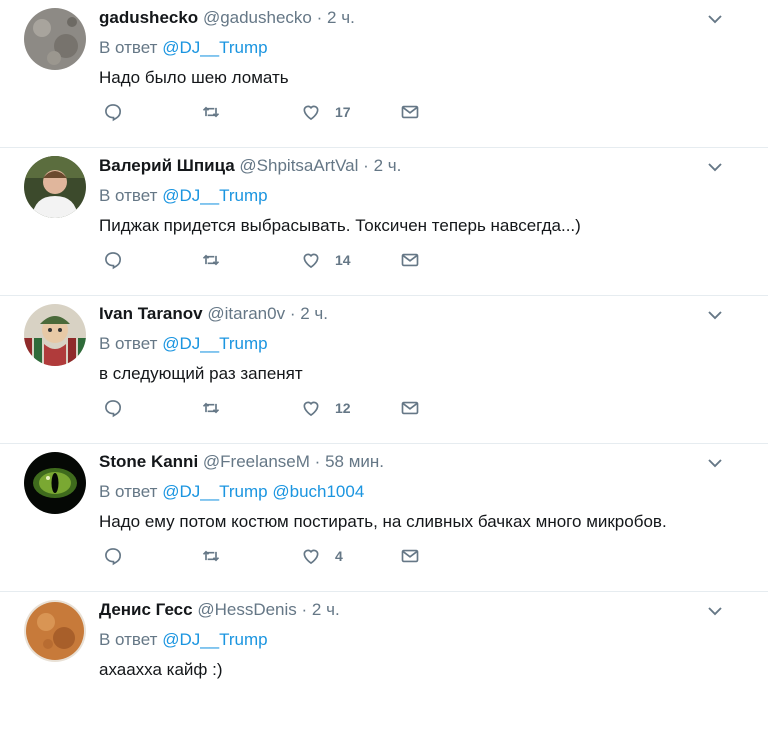 This screenshot has width=768, height=740. What do you see at coordinates (246, 609) in the screenshot?
I see `user-handle: @HessDenis` at bounding box center [246, 609].